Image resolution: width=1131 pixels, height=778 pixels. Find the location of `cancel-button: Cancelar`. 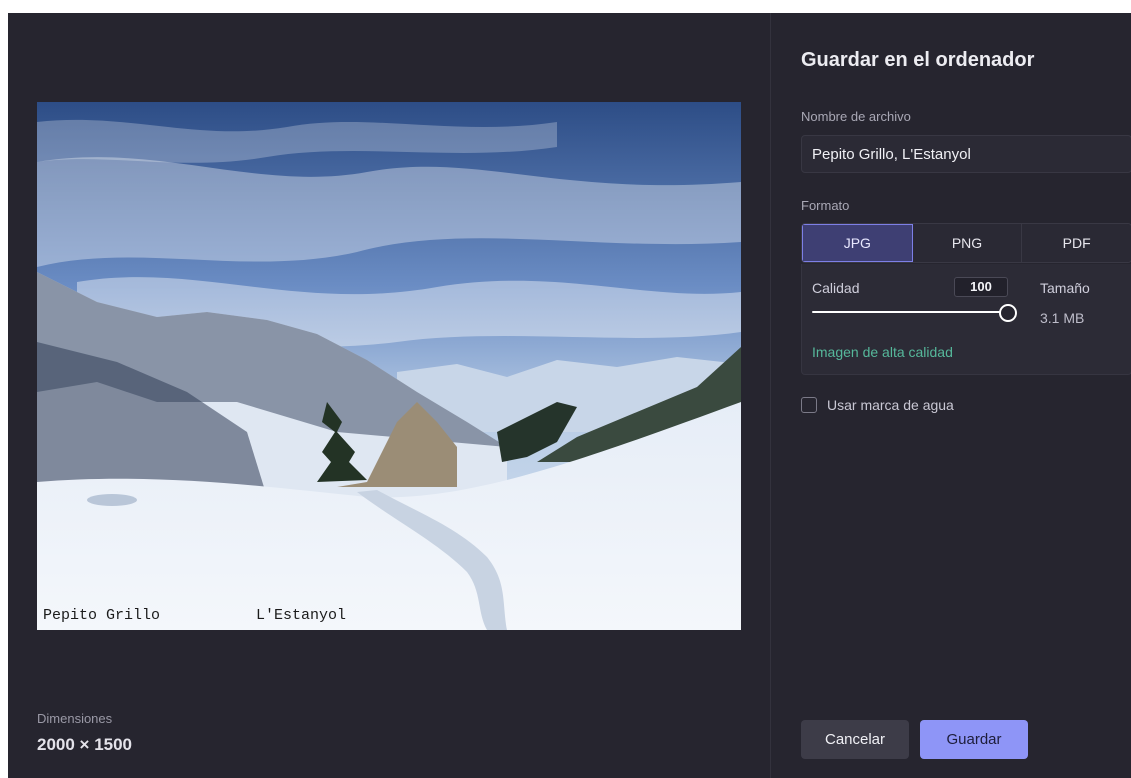

cancel-button: Cancelar is located at coordinates (855, 739).